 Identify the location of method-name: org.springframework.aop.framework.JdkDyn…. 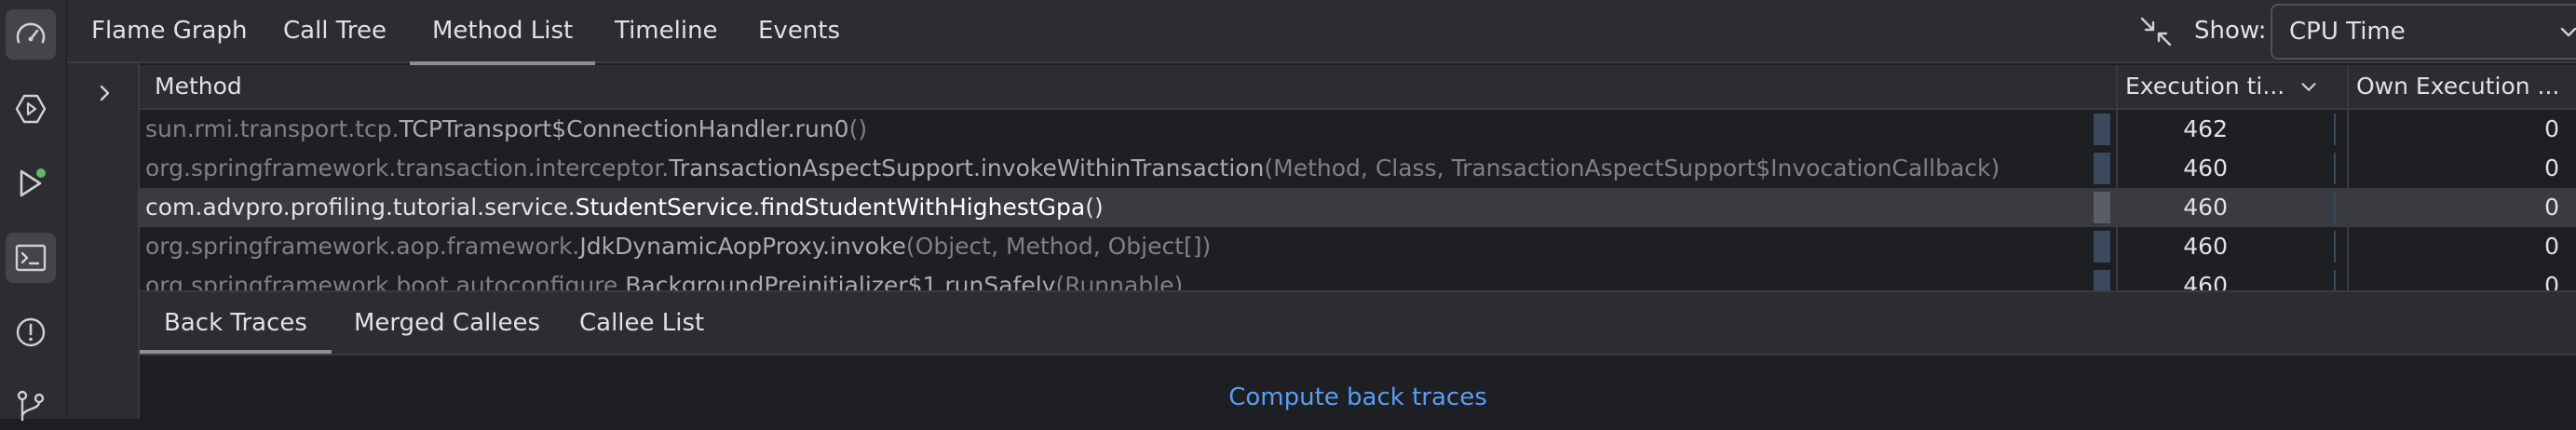
(678, 247).